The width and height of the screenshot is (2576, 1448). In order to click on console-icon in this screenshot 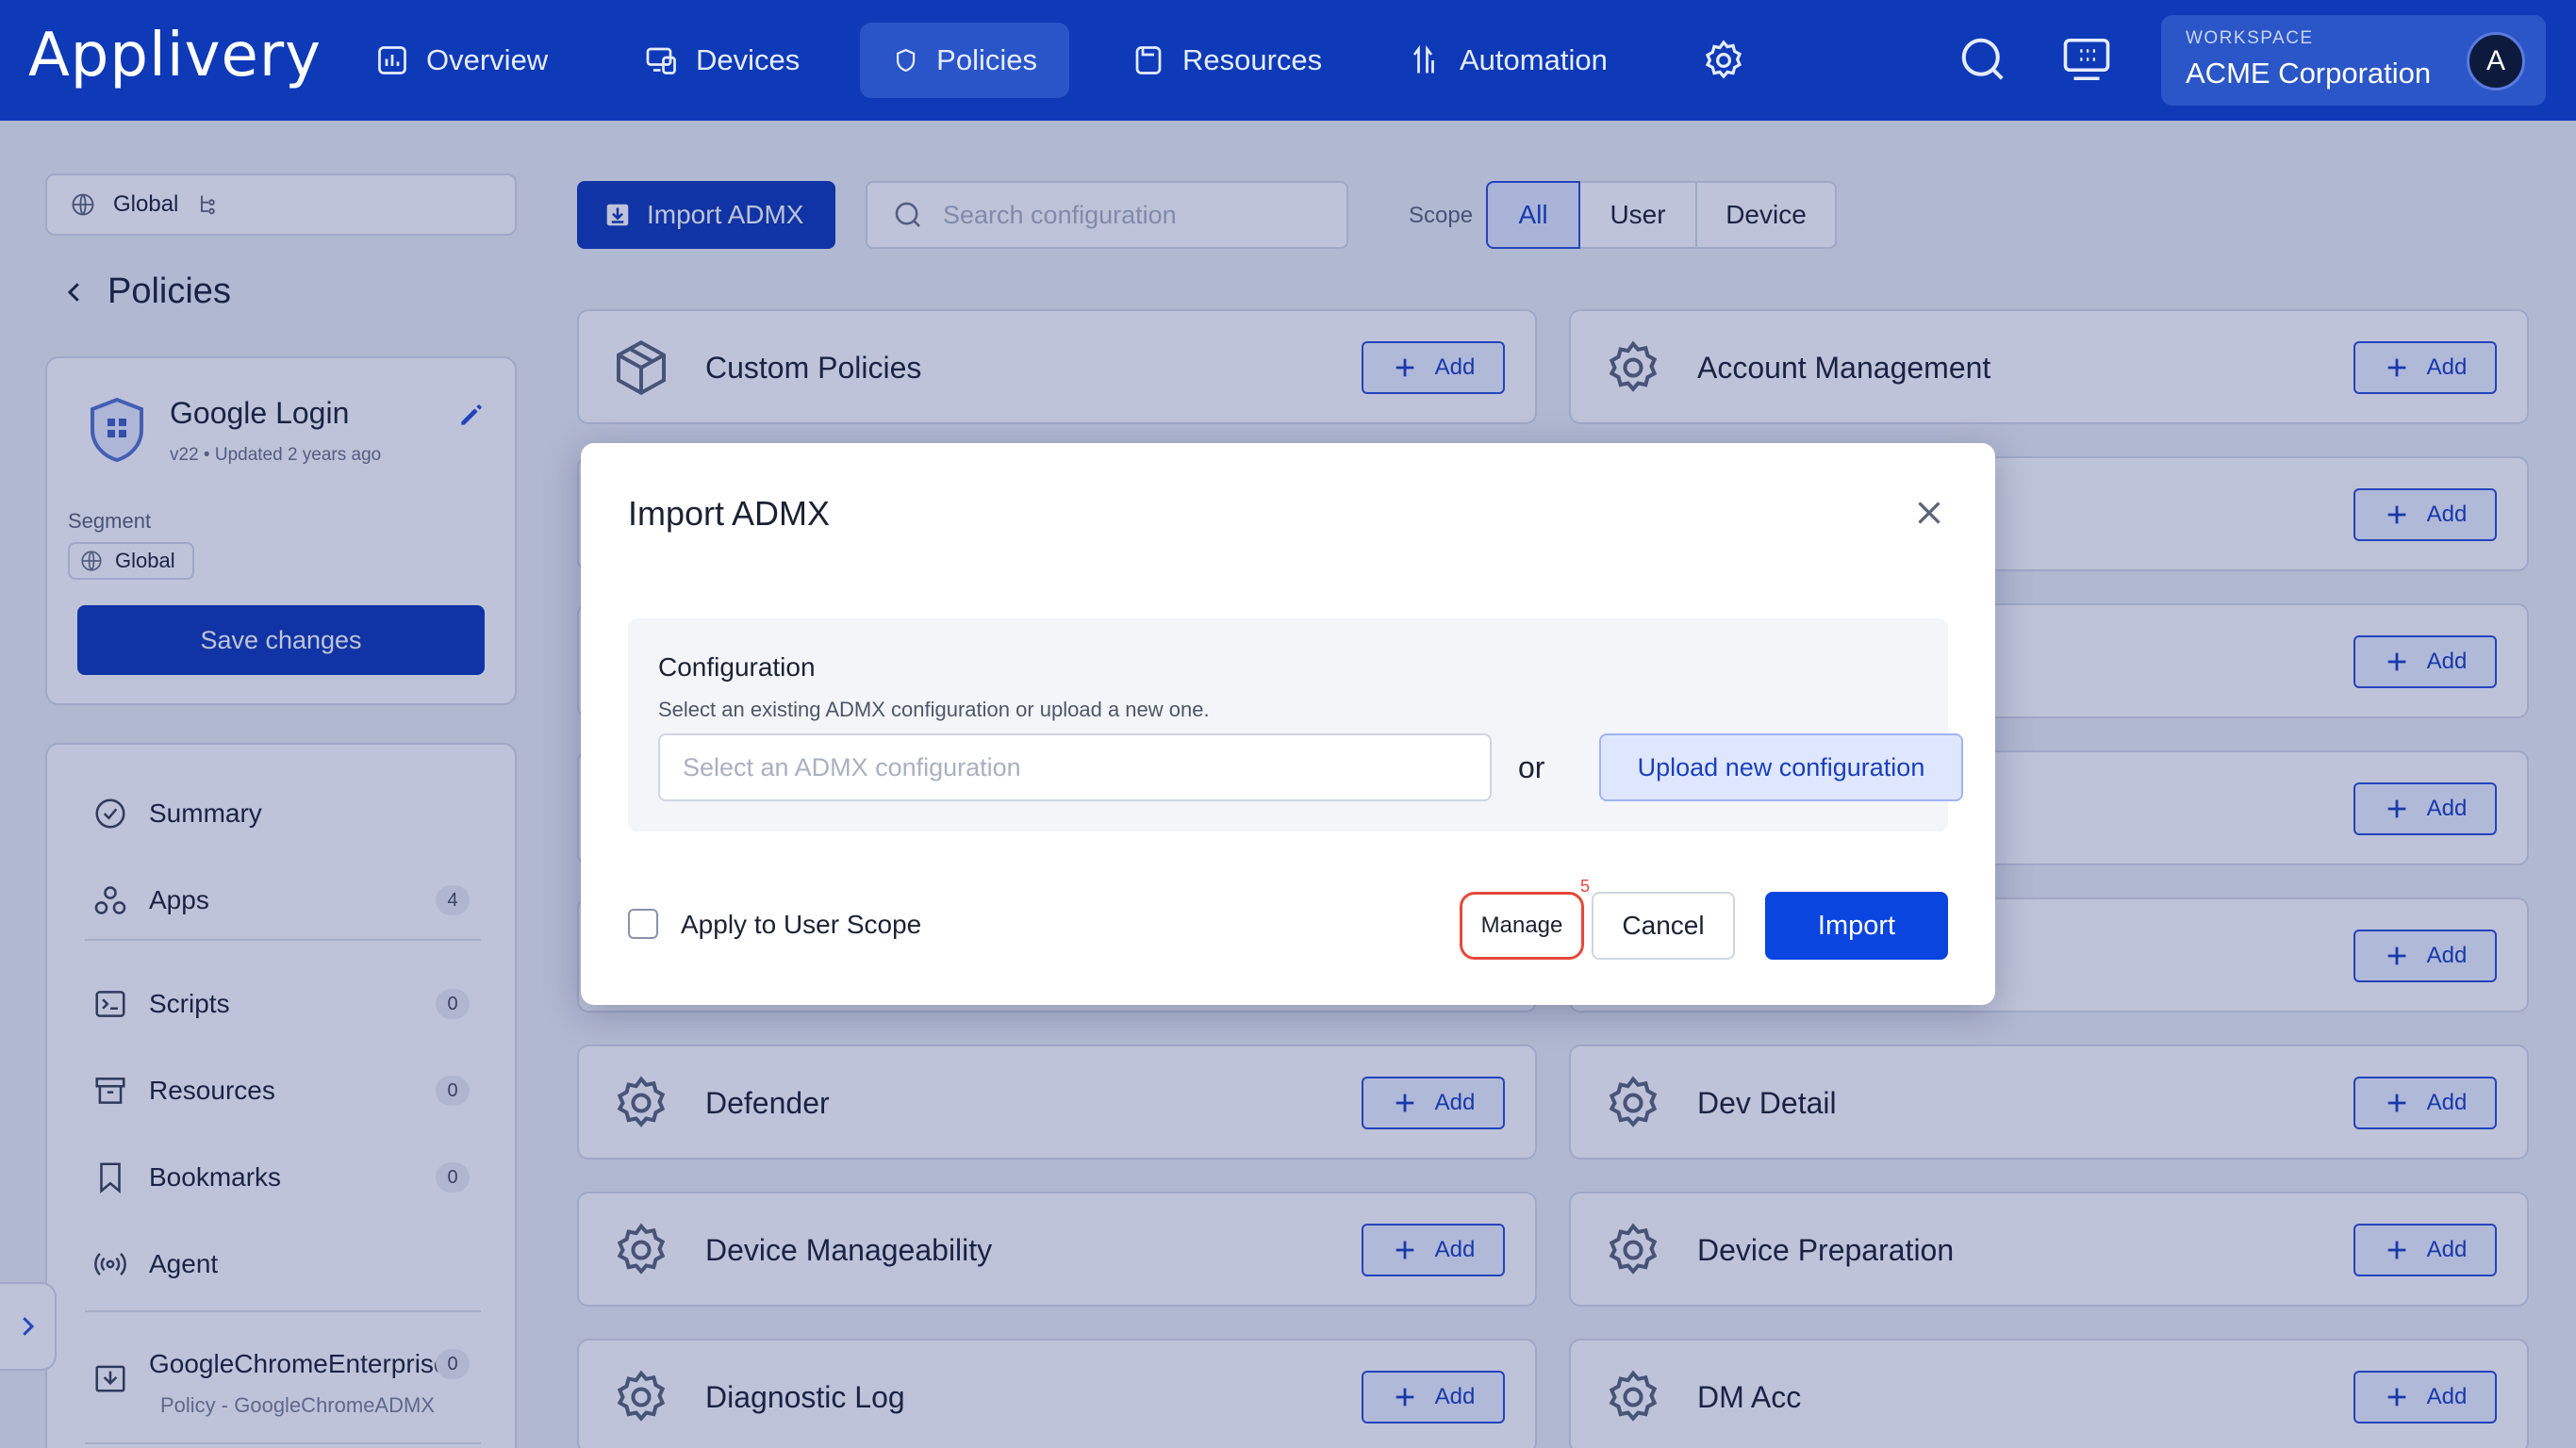, I will do `click(2086, 59)`.